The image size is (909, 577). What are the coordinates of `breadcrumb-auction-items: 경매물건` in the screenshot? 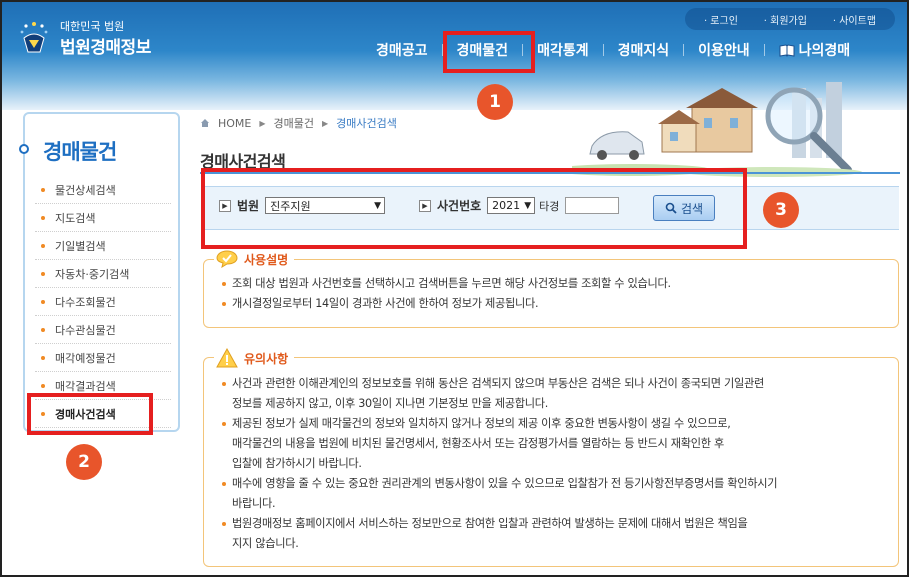 It's located at (294, 123).